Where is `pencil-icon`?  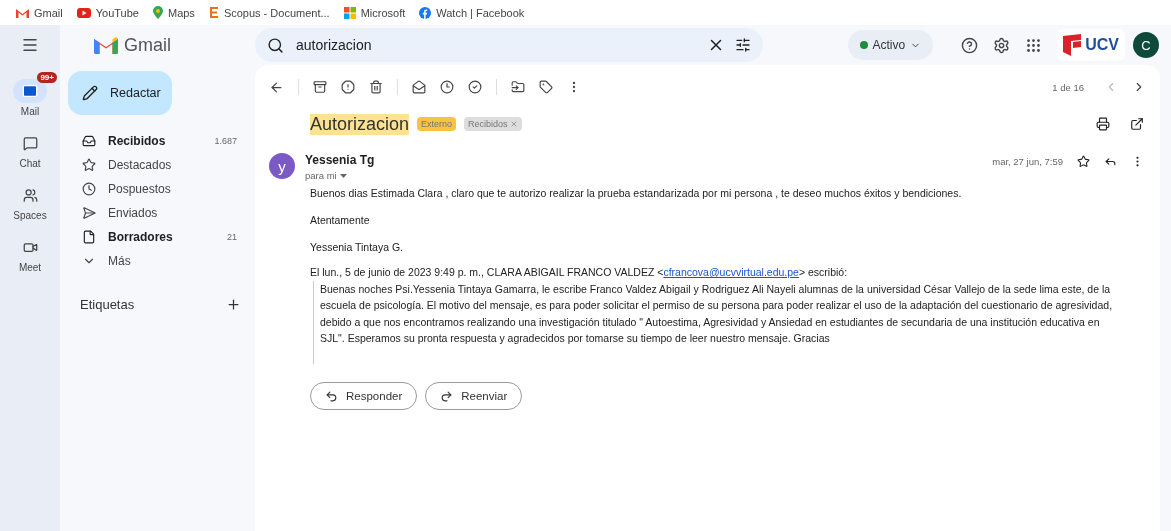 pencil-icon is located at coordinates (90, 93).